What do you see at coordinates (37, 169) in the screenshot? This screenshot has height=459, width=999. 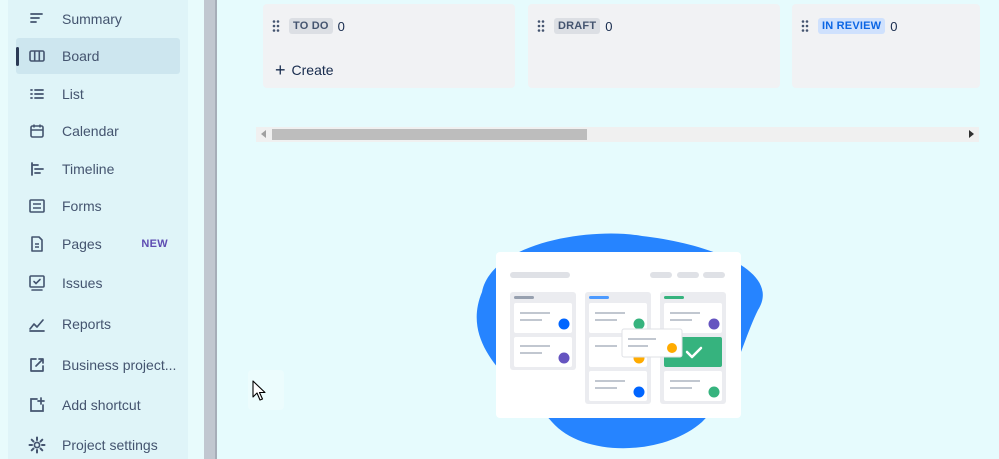 I see `timeline-icon` at bounding box center [37, 169].